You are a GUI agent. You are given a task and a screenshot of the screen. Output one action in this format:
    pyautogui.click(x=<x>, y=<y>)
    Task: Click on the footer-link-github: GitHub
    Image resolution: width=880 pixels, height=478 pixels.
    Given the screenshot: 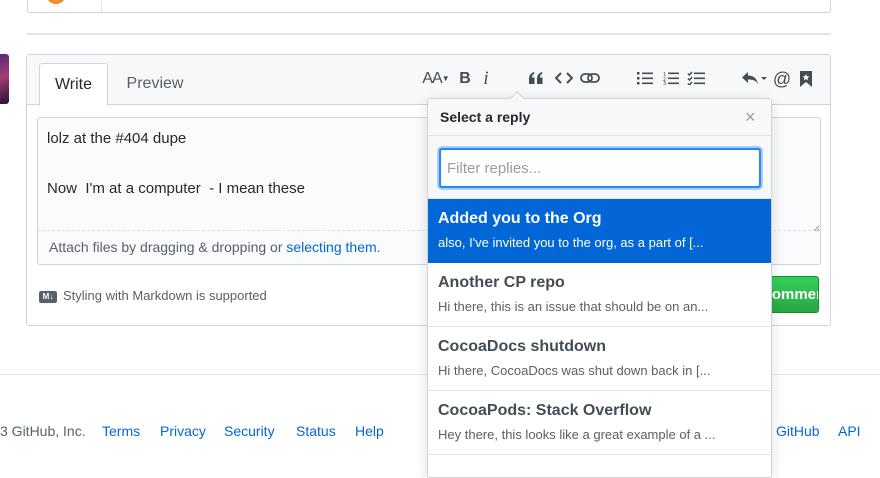 What is the action you would take?
    pyautogui.click(x=798, y=431)
    